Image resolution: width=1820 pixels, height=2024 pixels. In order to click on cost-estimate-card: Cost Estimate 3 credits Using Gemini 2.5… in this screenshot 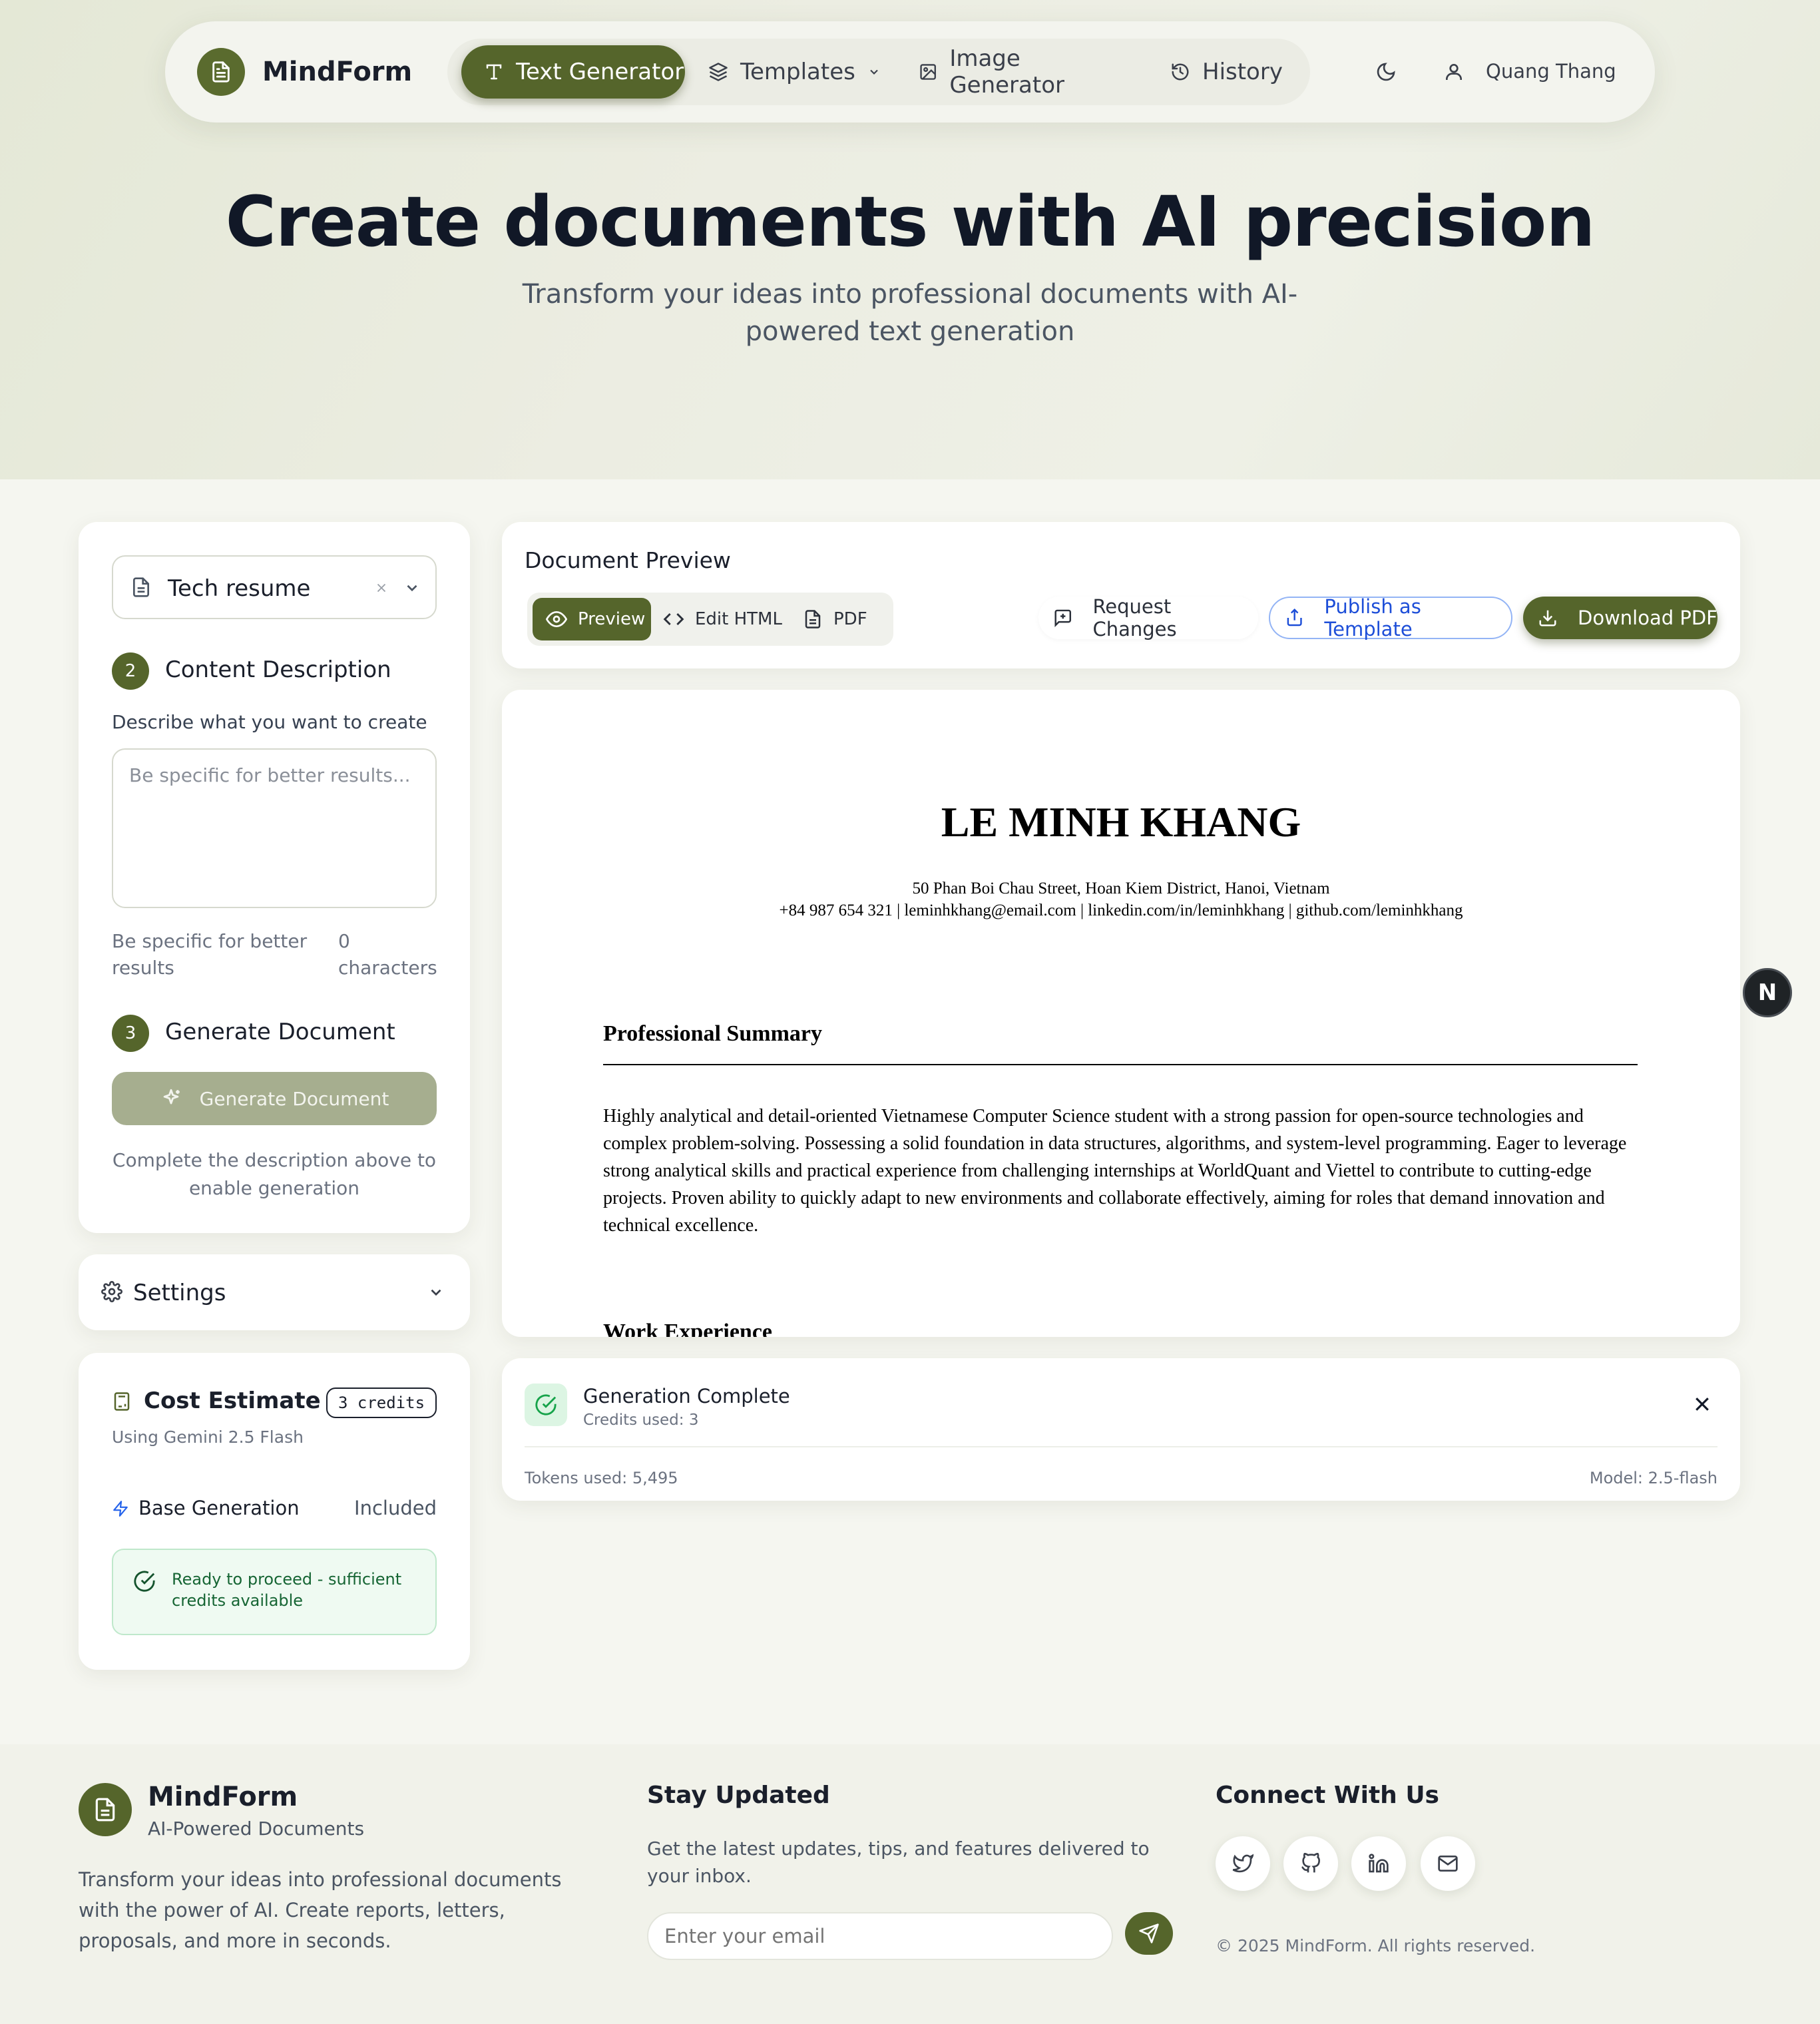, I will do `click(274, 1511)`.